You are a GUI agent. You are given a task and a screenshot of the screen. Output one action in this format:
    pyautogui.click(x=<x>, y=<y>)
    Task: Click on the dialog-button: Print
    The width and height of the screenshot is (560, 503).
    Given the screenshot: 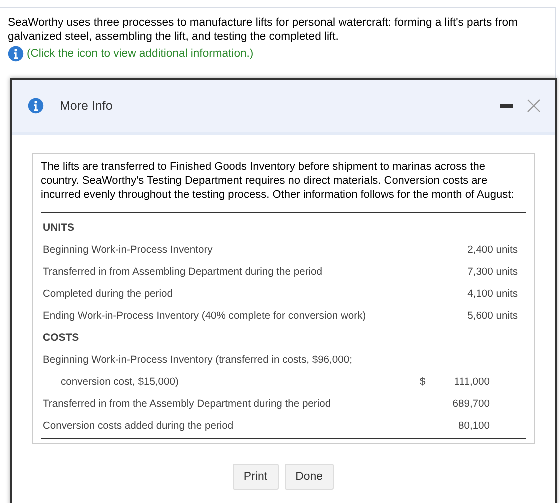 What is the action you would take?
    pyautogui.click(x=255, y=477)
    